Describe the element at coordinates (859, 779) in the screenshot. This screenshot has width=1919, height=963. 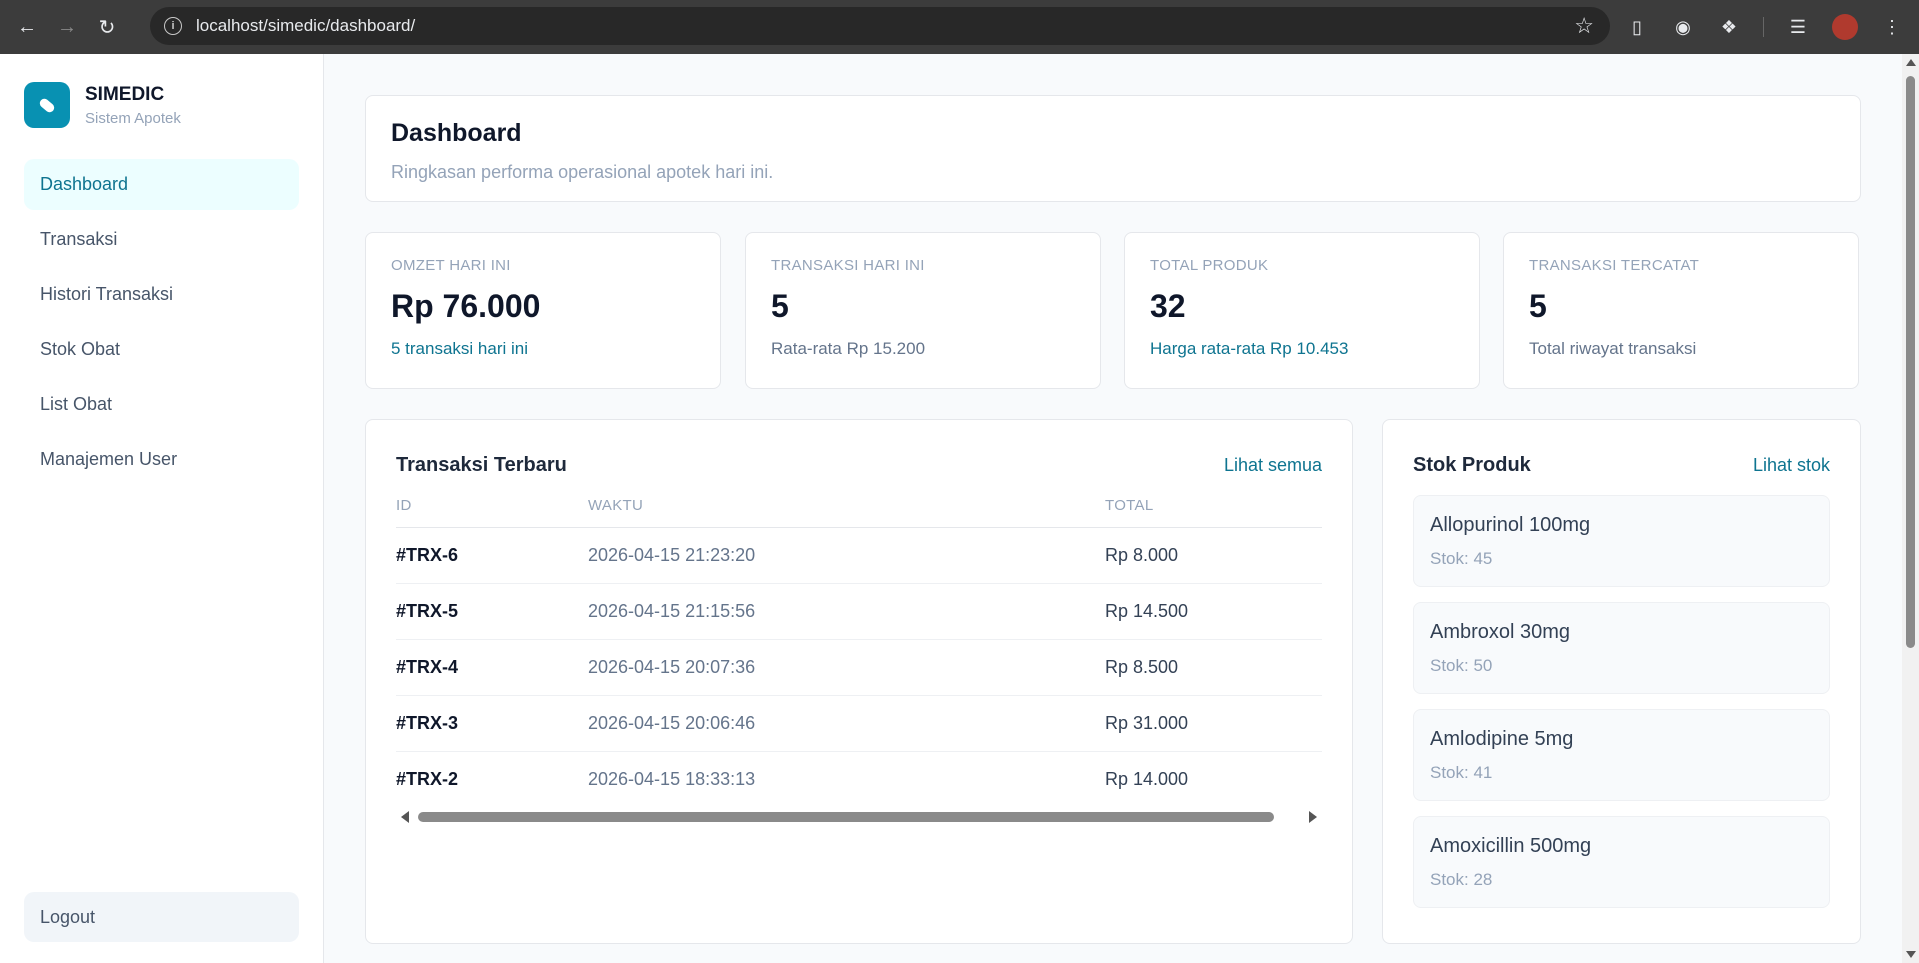
I see `table-row: #TRX-2 2026-04-15 18:33:13 Rp 14.000` at that location.